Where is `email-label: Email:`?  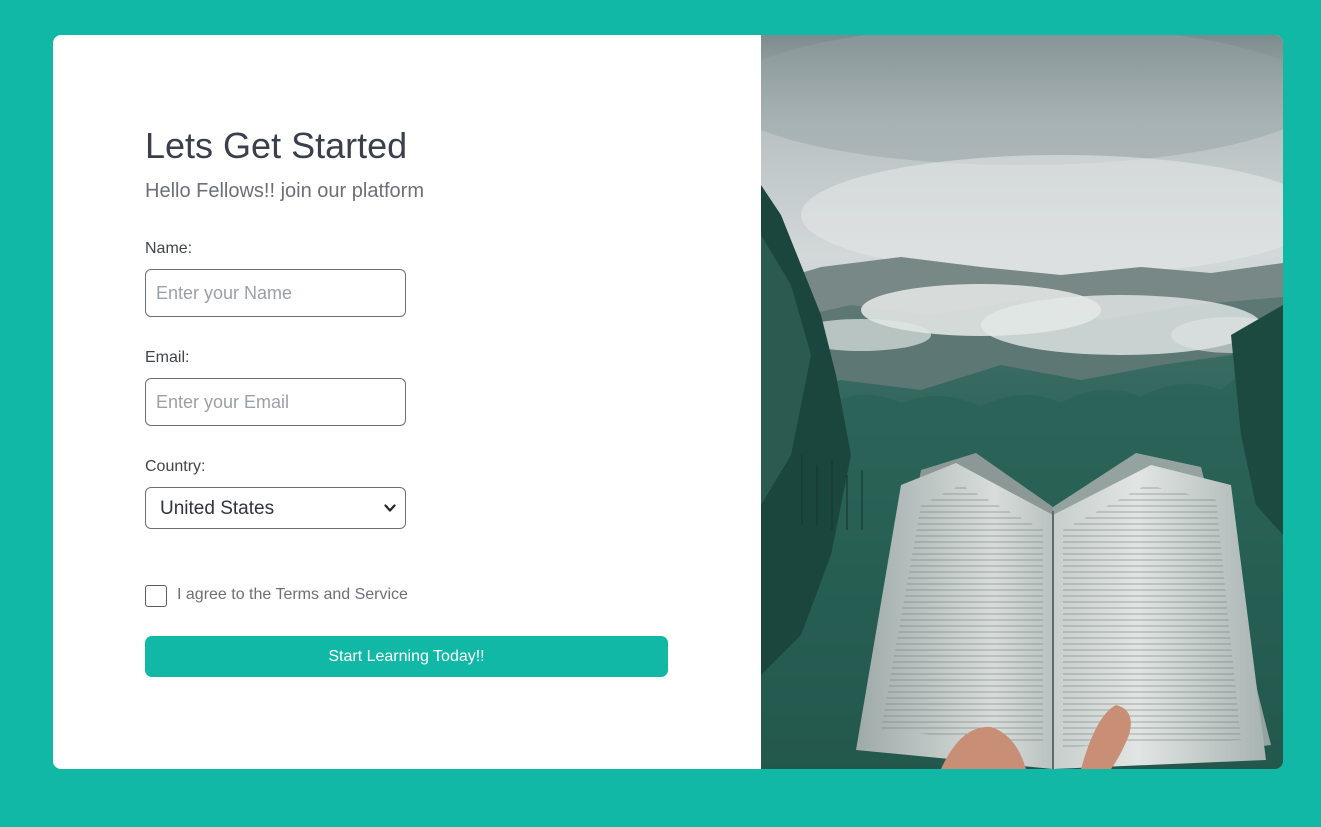
email-label: Email: is located at coordinates (167, 357).